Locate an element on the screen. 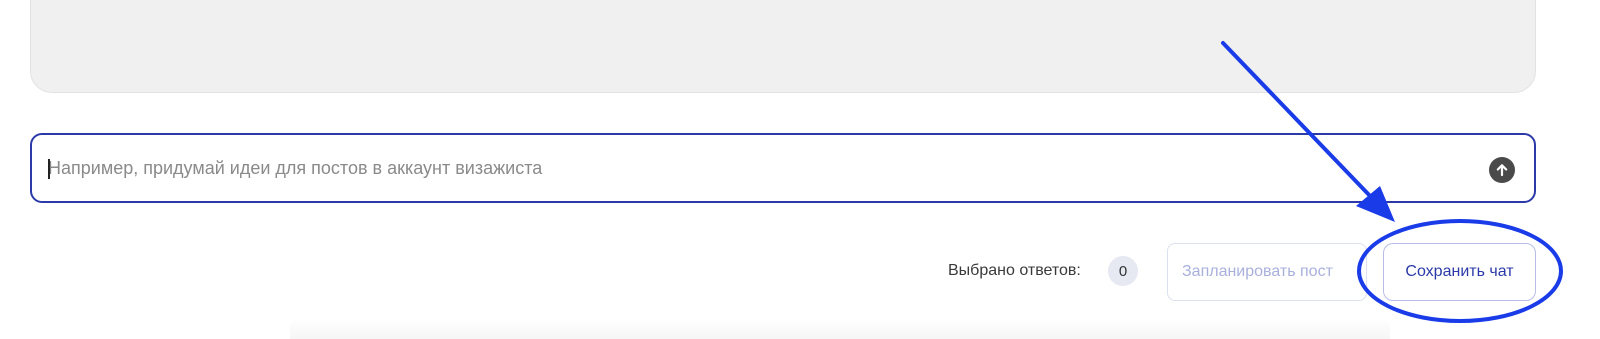 The height and width of the screenshot is (339, 1600). arrow-up-icon is located at coordinates (1502, 170).